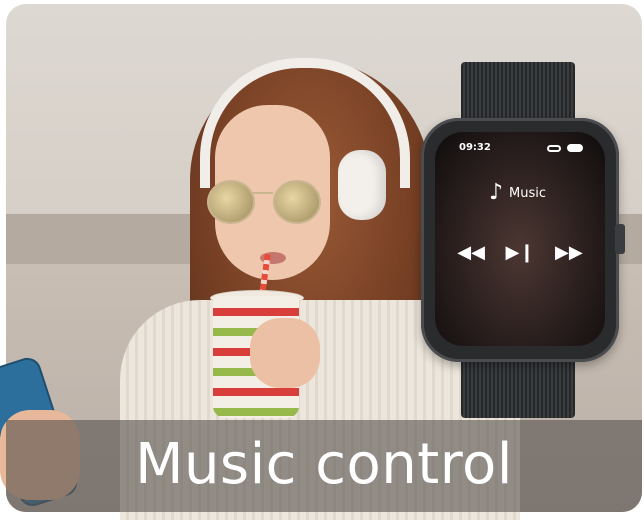 This screenshot has width=644, height=520. I want to click on battery-icon, so click(575, 148).